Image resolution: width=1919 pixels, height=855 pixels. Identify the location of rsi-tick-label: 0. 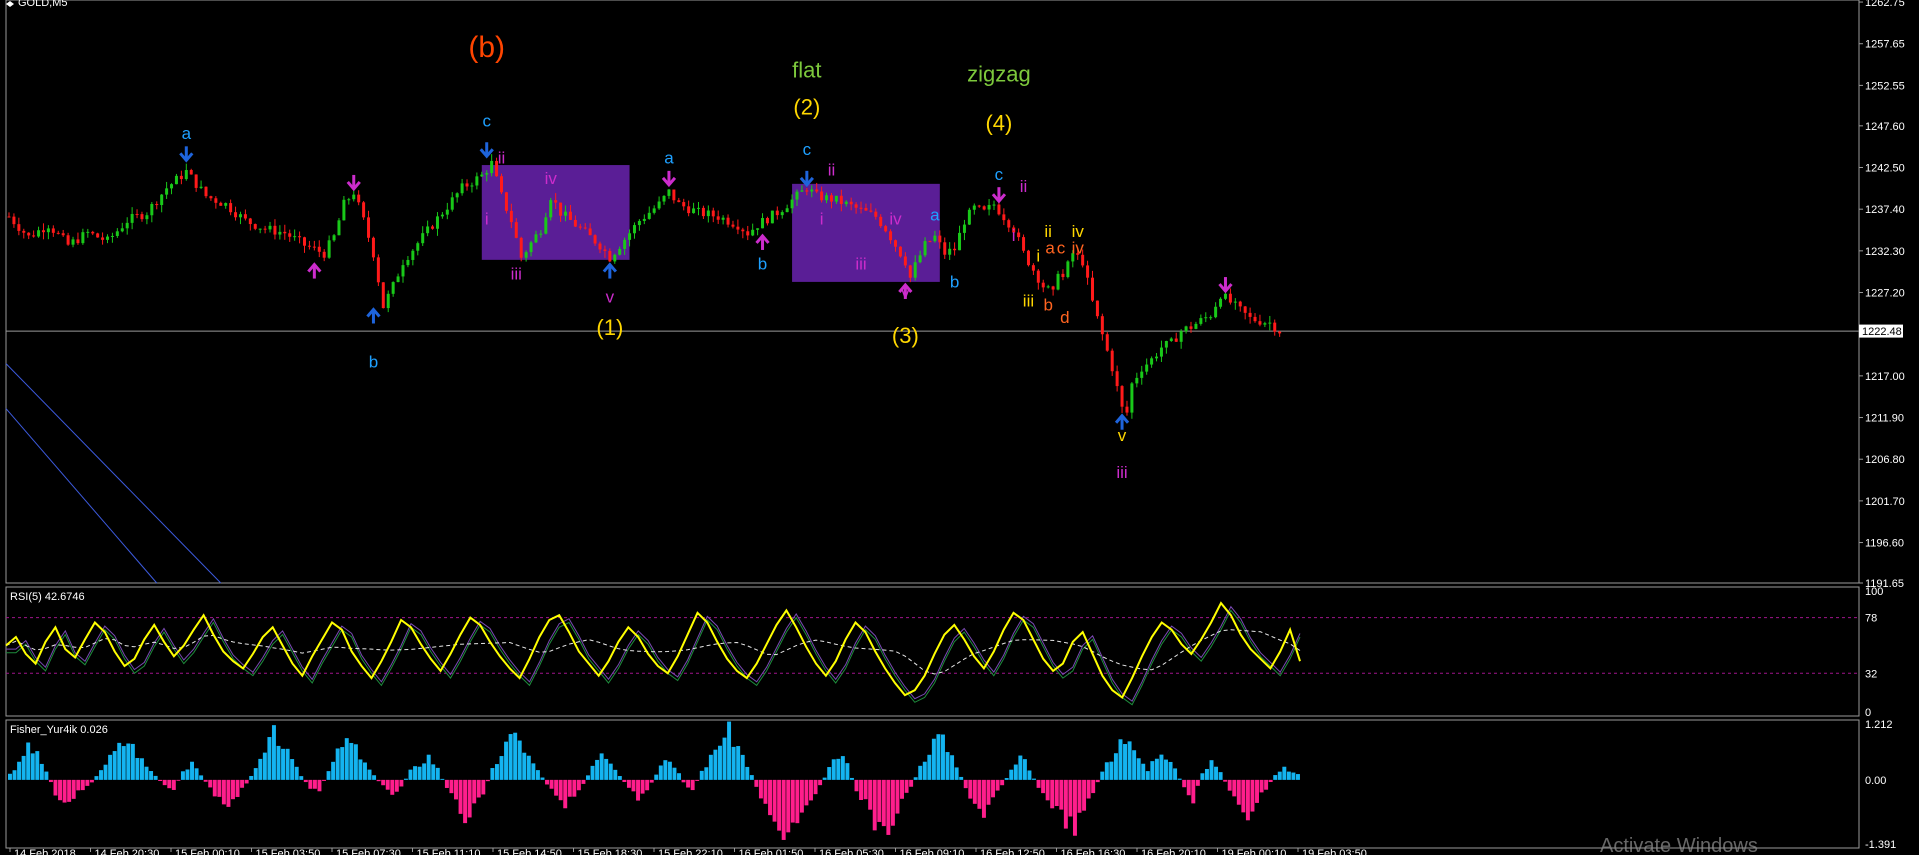
(1868, 713).